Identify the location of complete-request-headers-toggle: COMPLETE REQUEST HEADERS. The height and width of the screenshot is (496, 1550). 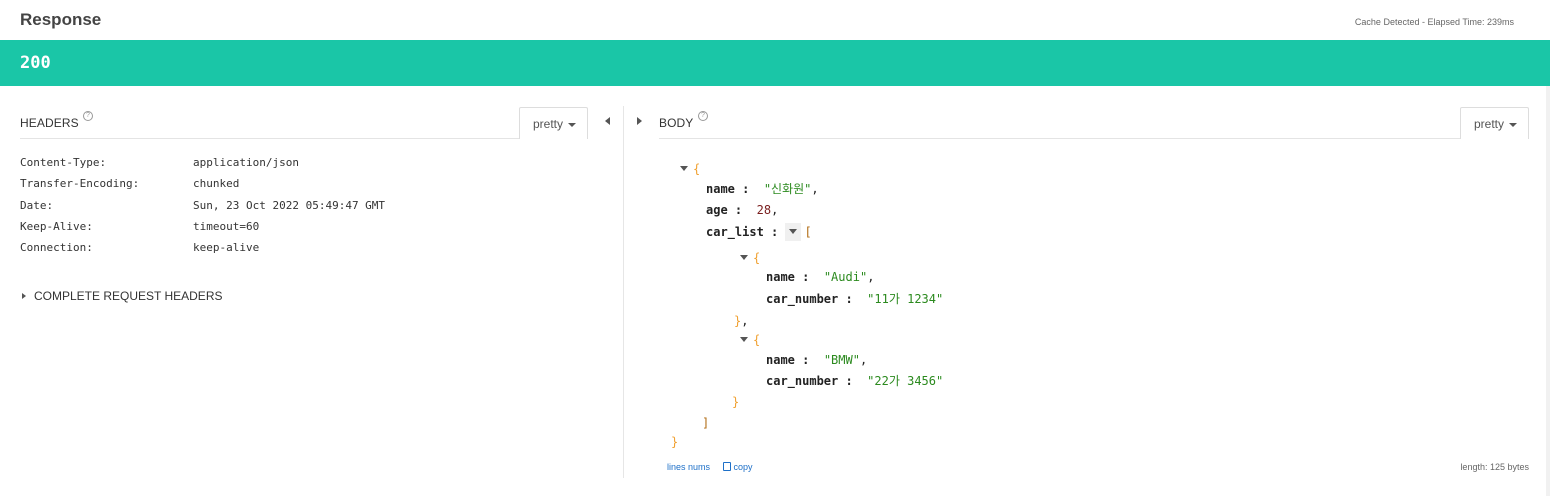
(122, 296).